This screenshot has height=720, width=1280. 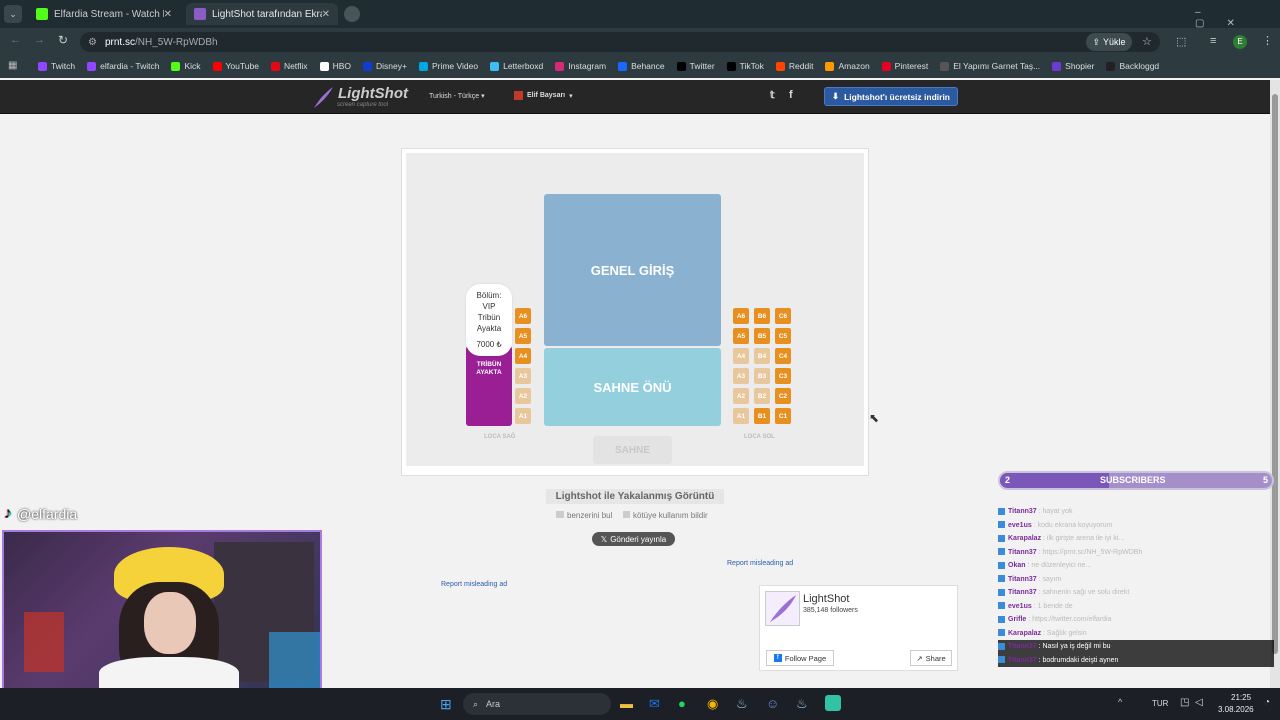 I want to click on extensions-icon: ⬚, so click(x=1181, y=41).